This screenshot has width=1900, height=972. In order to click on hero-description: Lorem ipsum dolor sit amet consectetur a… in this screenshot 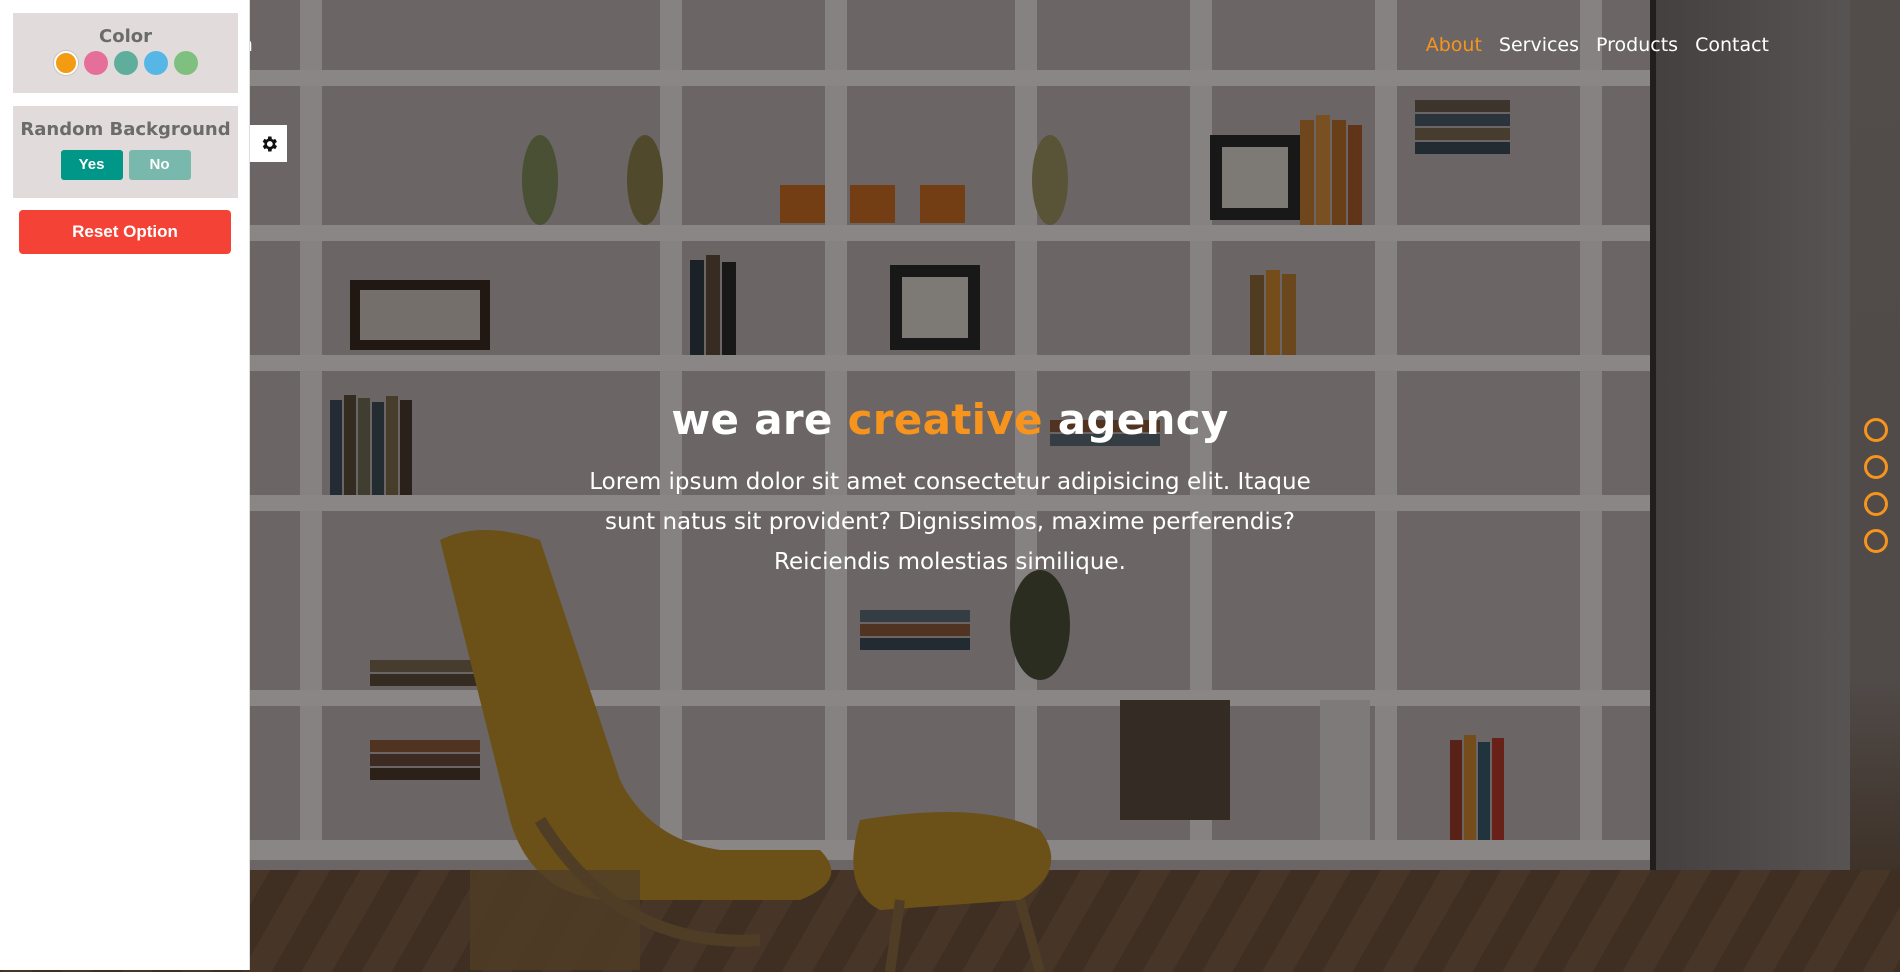, I will do `click(950, 522)`.